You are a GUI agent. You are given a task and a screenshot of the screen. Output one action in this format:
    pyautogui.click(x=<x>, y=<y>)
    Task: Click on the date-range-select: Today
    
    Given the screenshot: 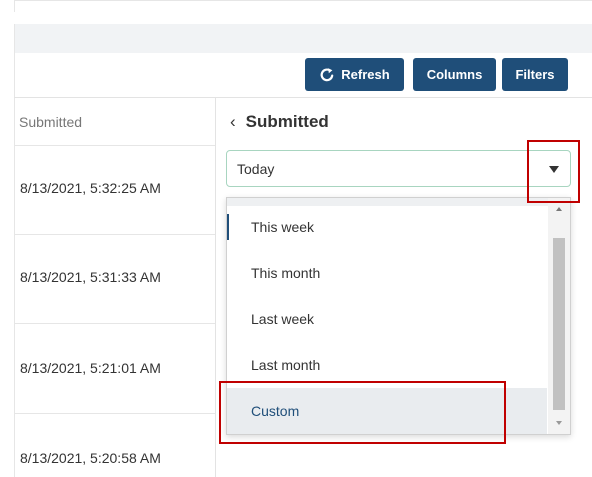 What is the action you would take?
    pyautogui.click(x=398, y=168)
    